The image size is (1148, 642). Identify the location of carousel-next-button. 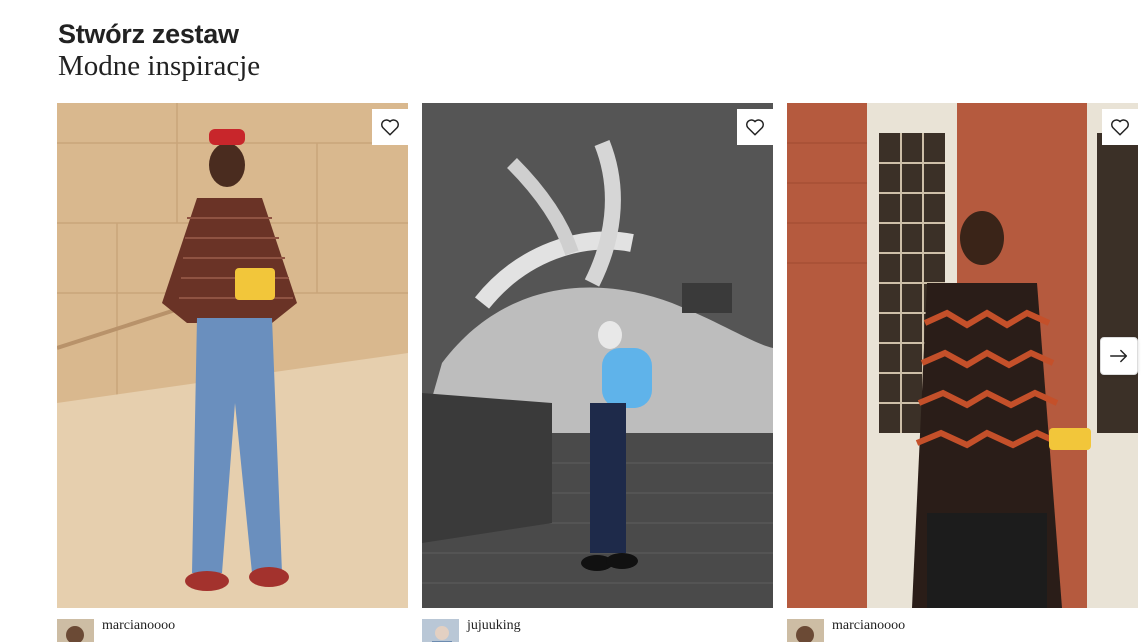
(1119, 356).